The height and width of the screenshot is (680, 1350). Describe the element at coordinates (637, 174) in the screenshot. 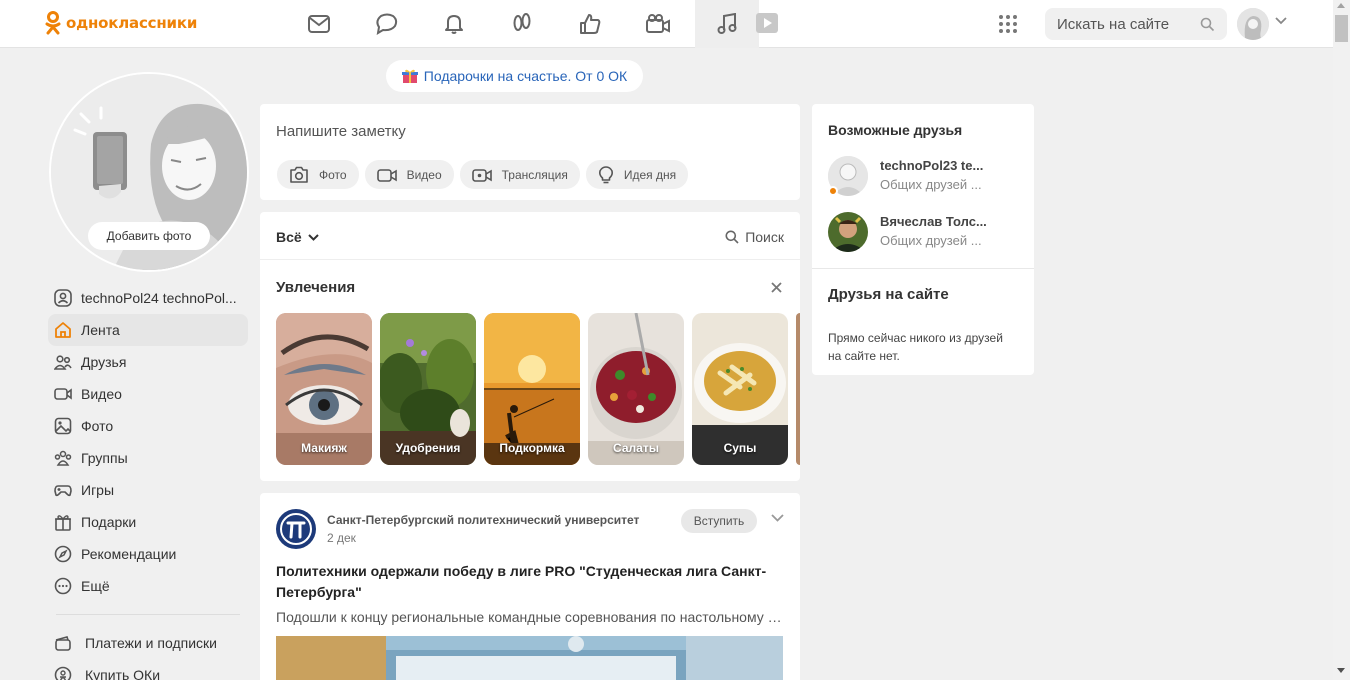

I see `note-idea-button: Идея дня` at that location.